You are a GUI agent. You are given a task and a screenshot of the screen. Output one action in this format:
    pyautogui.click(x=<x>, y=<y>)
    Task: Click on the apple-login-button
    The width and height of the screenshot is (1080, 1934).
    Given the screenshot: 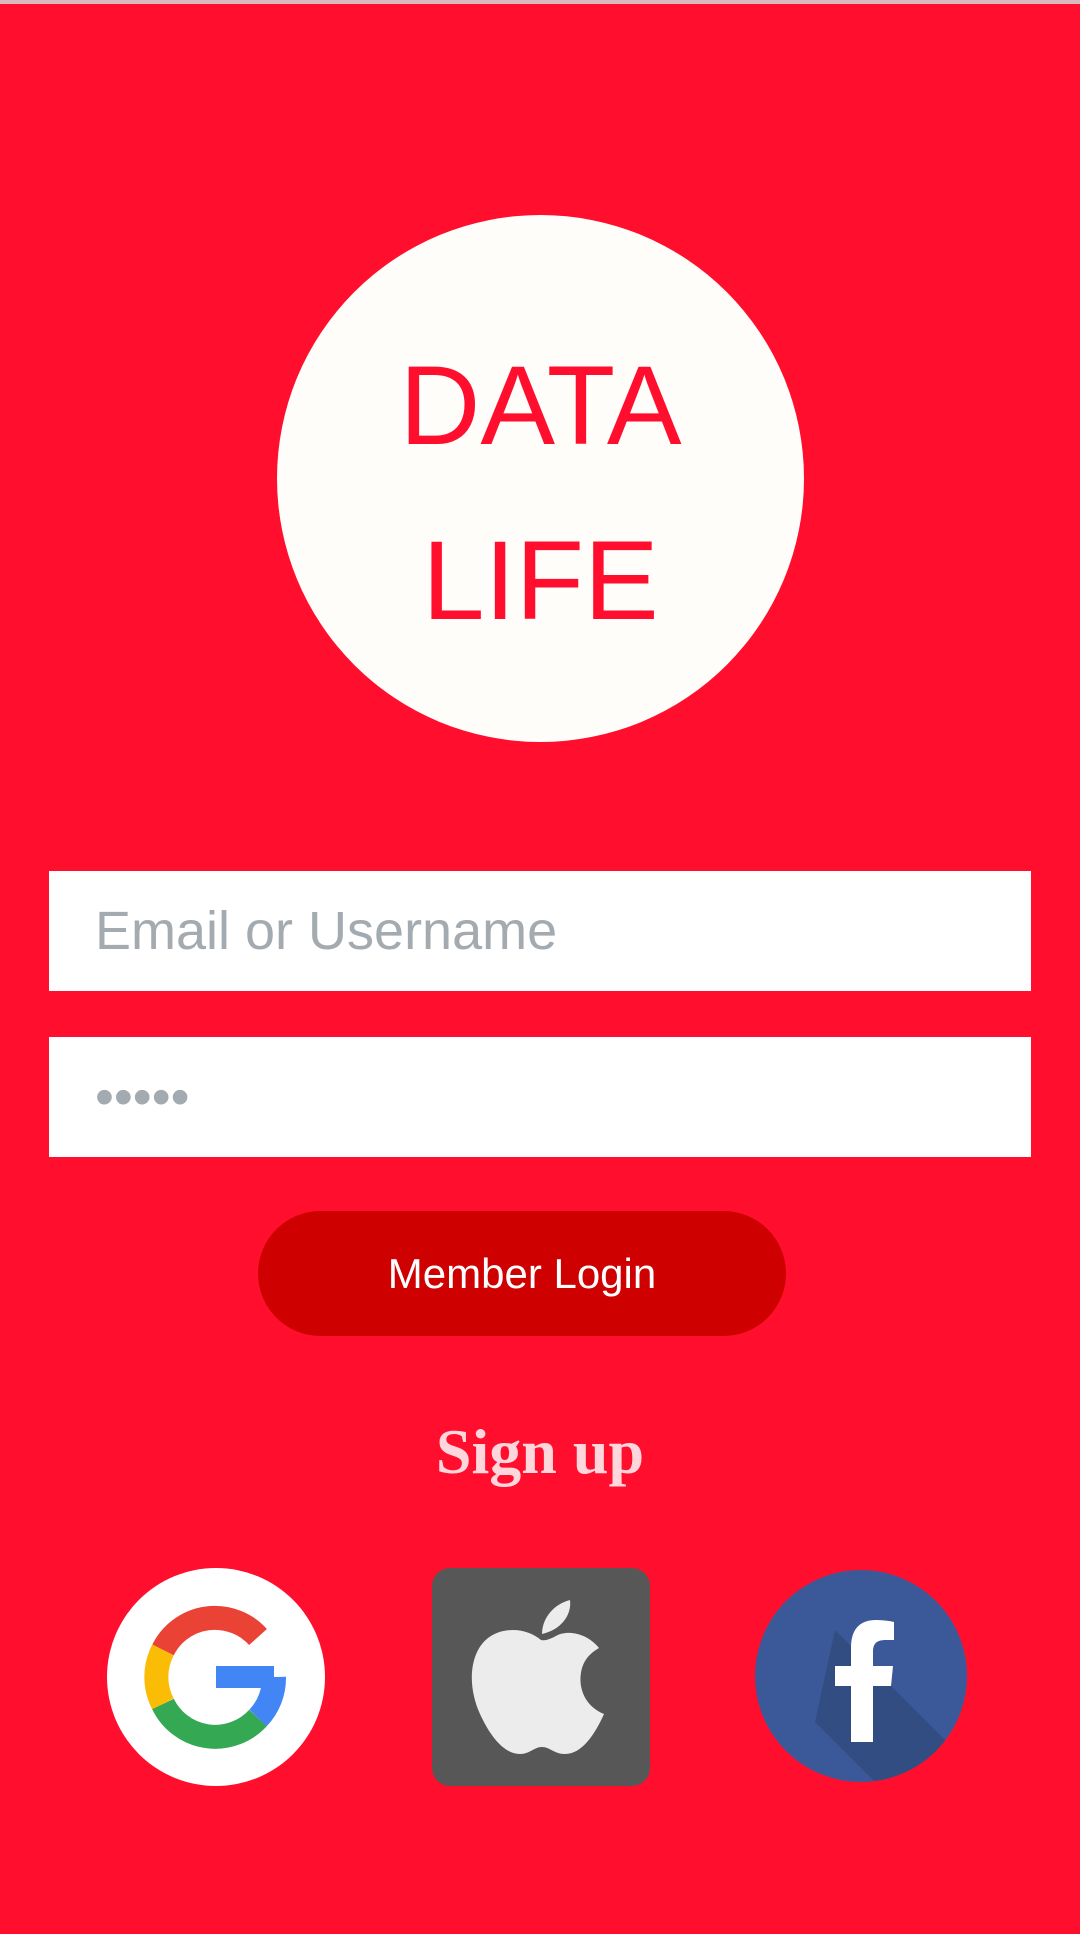 What is the action you would take?
    pyautogui.click(x=541, y=1677)
    